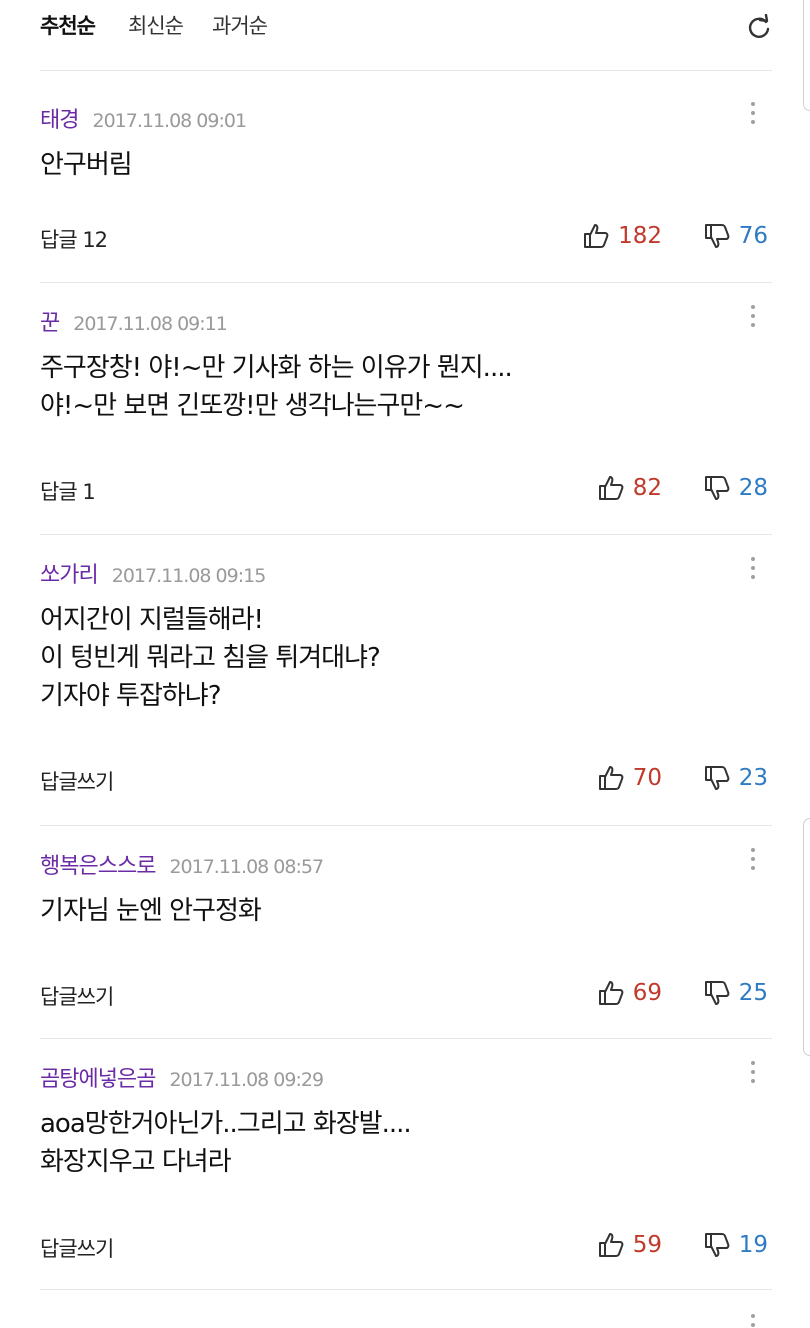 This screenshot has height=1328, width=810. Describe the element at coordinates (136, 1162) in the screenshot. I see `comment-line: 화장지우고 다녀라` at that location.